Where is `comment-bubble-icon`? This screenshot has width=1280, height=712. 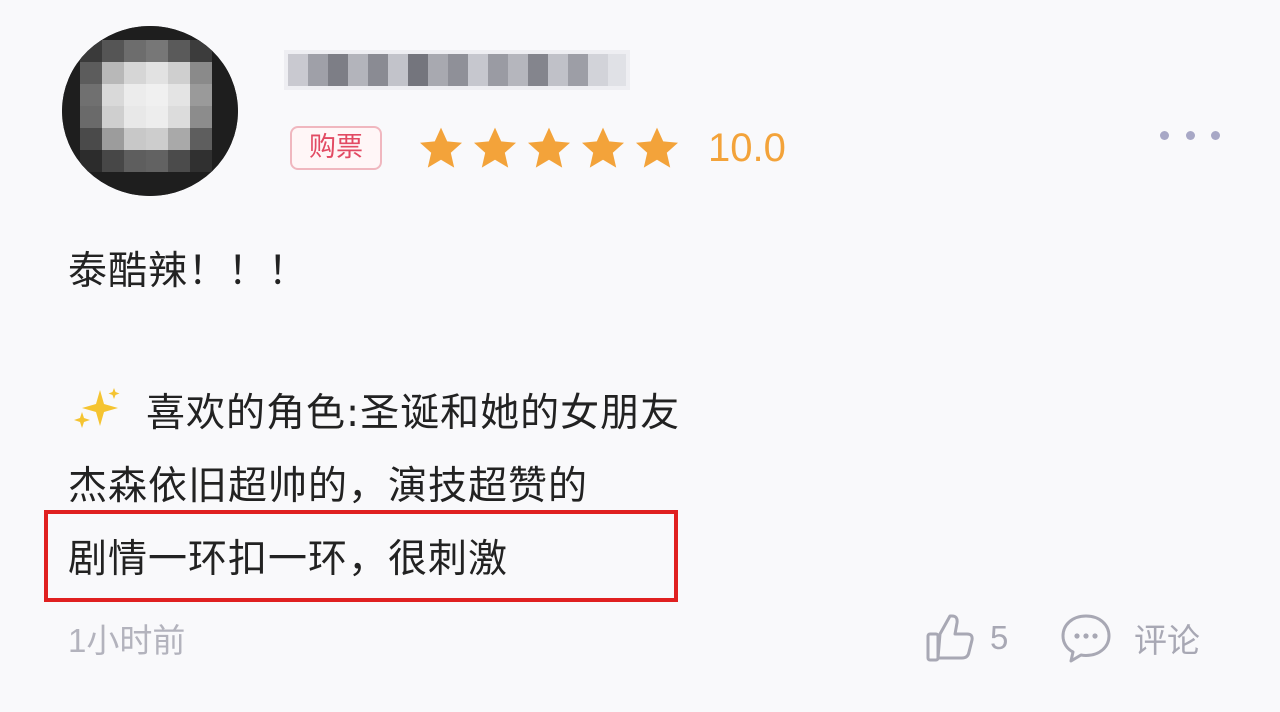 comment-bubble-icon is located at coordinates (1086, 638).